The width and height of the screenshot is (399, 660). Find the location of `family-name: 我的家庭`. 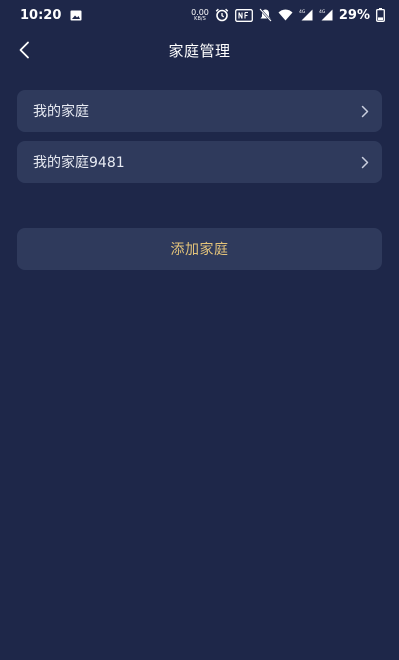

family-name: 我的家庭 is located at coordinates (61, 112).